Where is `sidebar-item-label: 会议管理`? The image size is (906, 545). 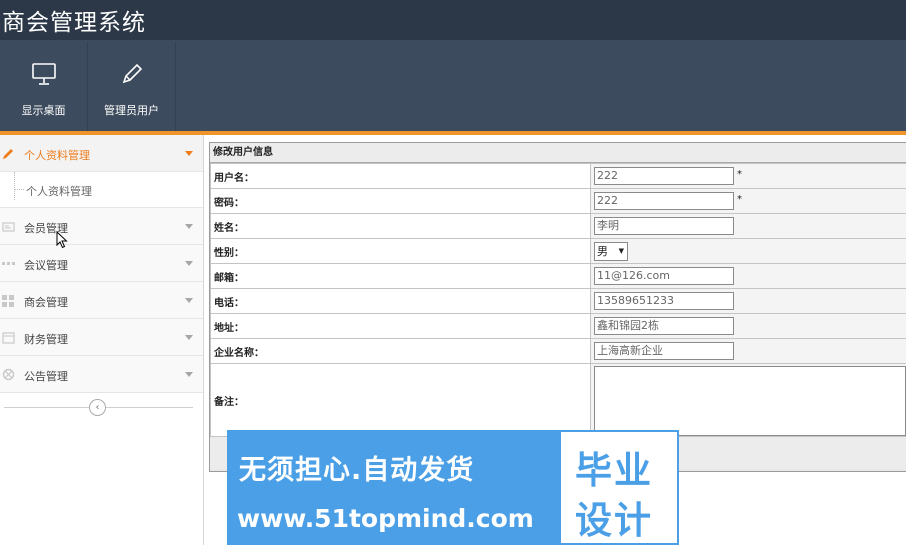 sidebar-item-label: 会议管理 is located at coordinates (46, 265).